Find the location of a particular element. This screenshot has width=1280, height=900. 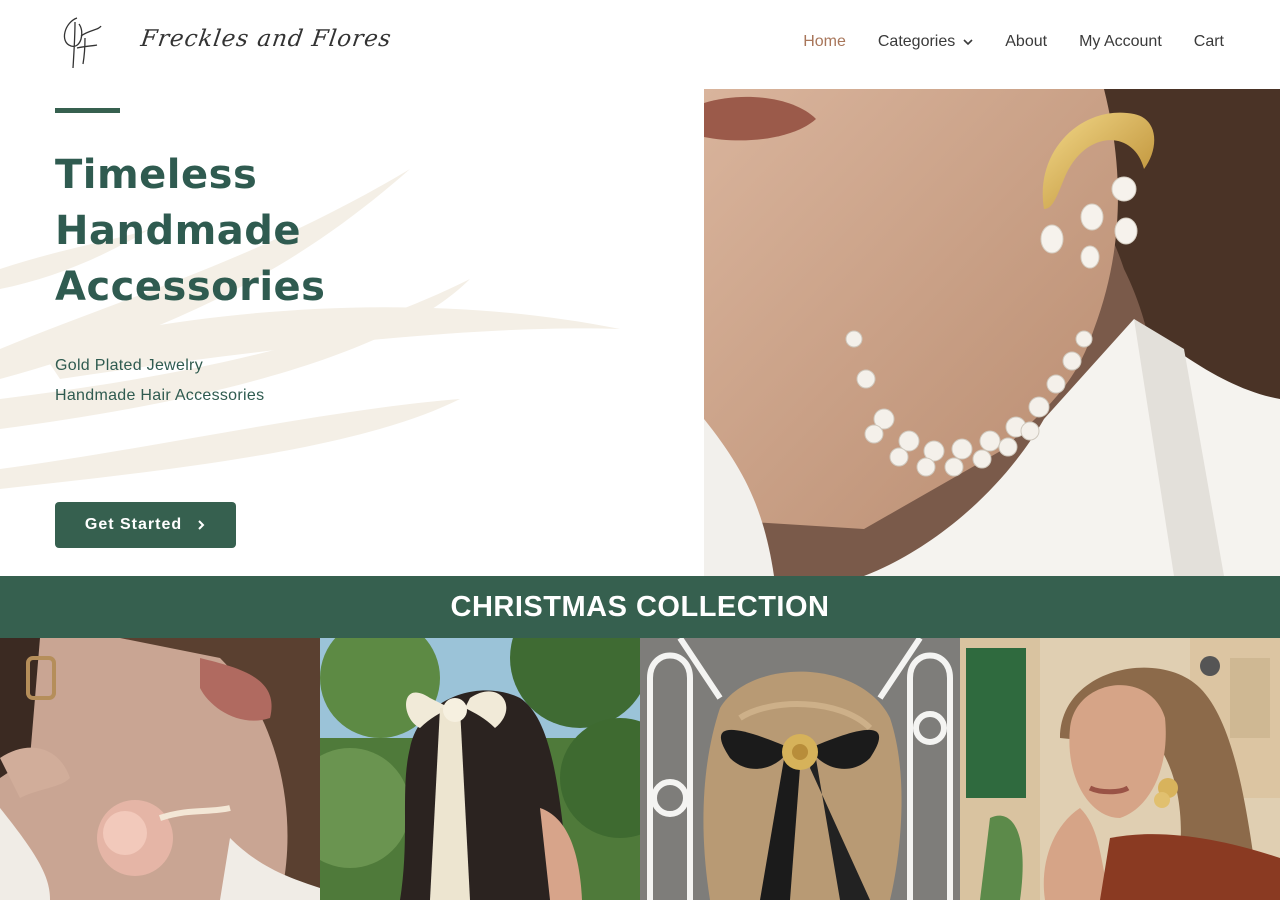

nav-home-label: Home is located at coordinates (824, 41).